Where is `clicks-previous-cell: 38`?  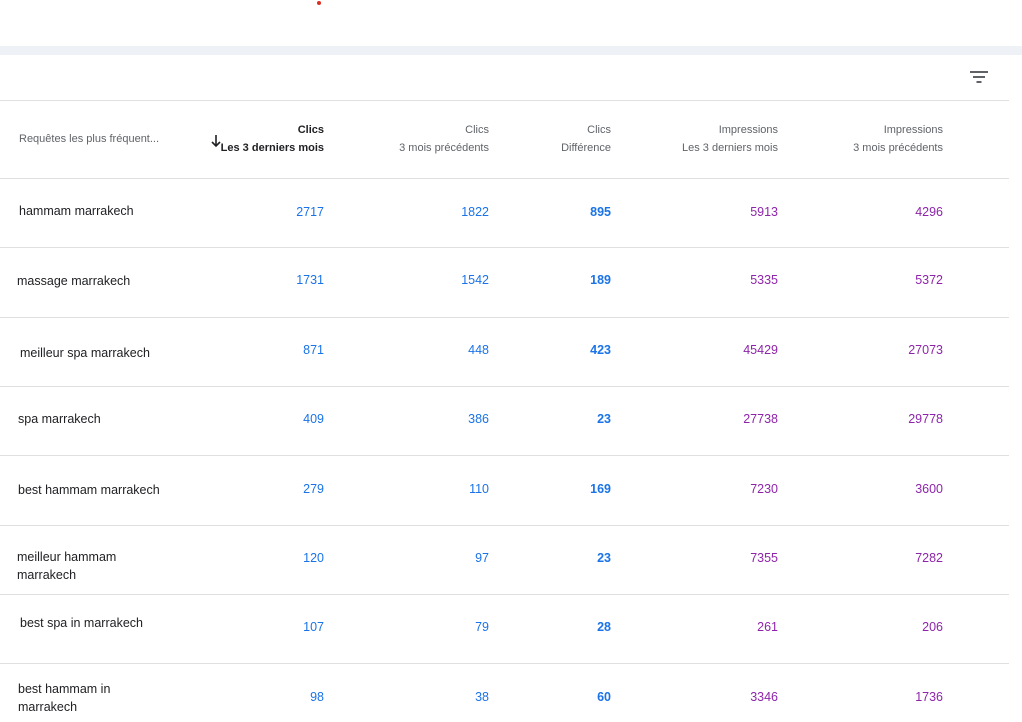
clicks-previous-cell: 38 is located at coordinates (482, 697).